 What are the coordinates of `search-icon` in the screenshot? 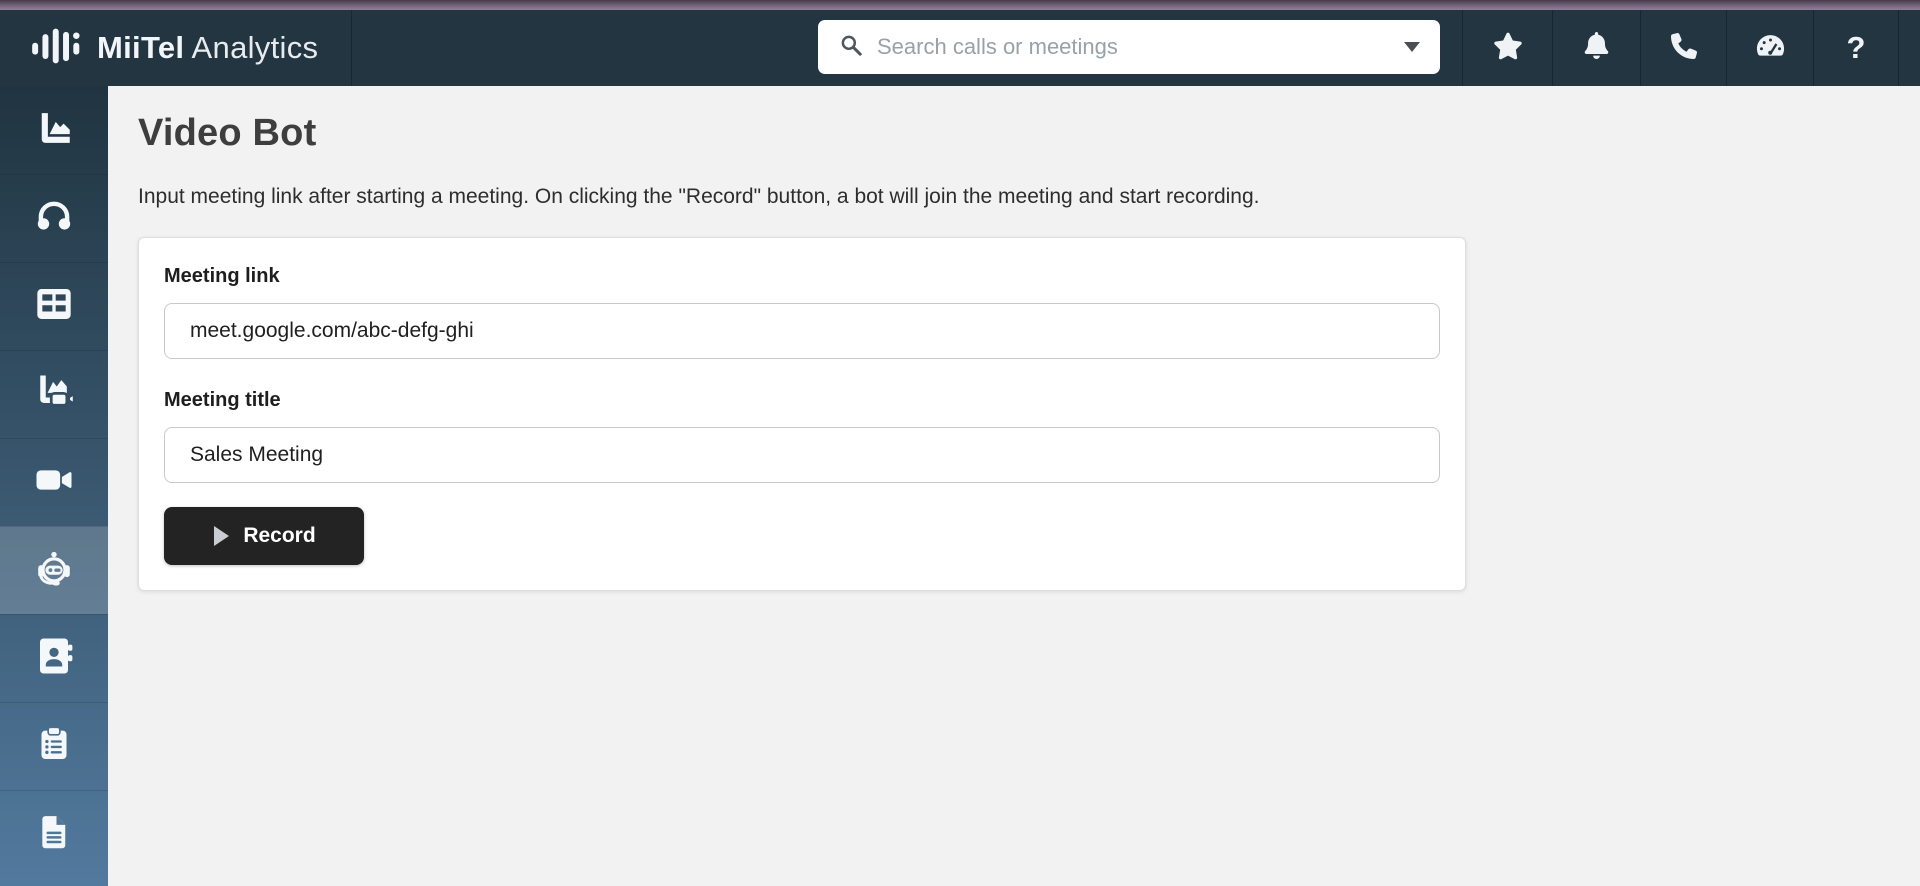 It's located at (851, 47).